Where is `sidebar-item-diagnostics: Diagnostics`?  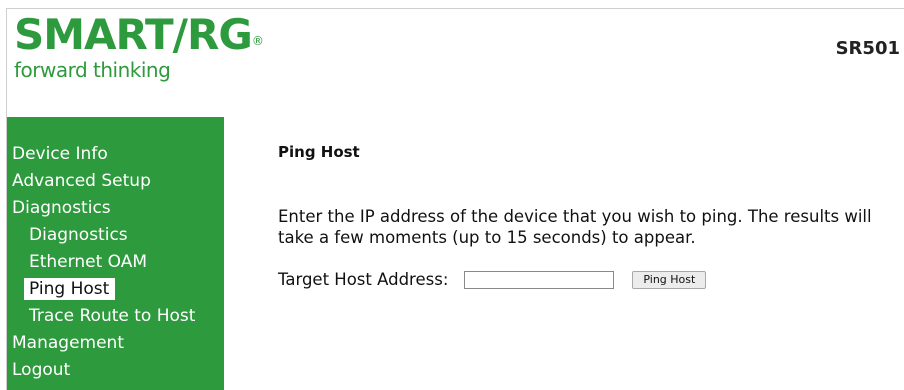 sidebar-item-diagnostics: Diagnostics is located at coordinates (115, 208).